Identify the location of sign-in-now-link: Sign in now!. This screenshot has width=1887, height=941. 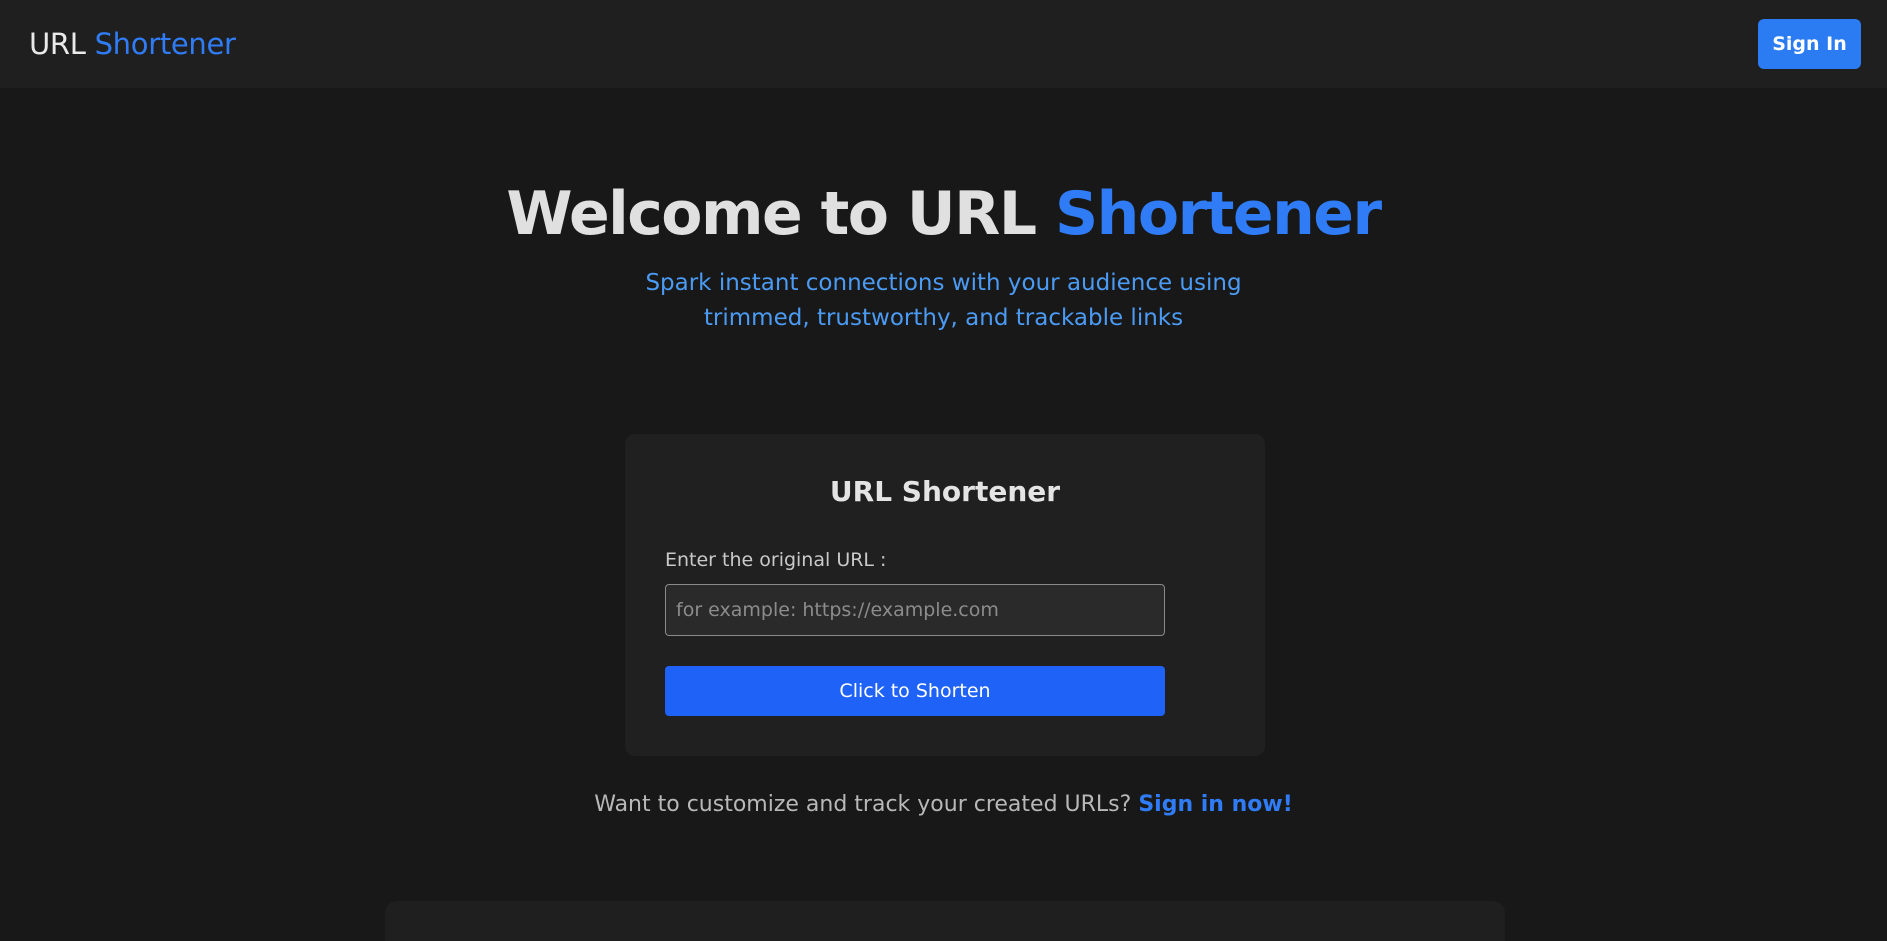
(1215, 804).